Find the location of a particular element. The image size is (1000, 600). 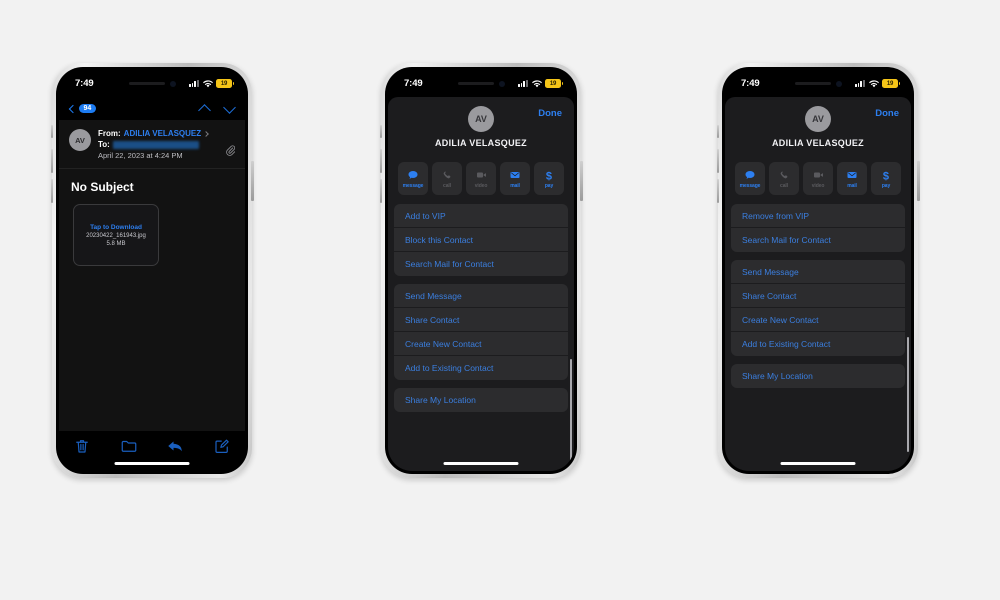

menu-item-remove-from-vip: Remove from VIP is located at coordinates (818, 216).